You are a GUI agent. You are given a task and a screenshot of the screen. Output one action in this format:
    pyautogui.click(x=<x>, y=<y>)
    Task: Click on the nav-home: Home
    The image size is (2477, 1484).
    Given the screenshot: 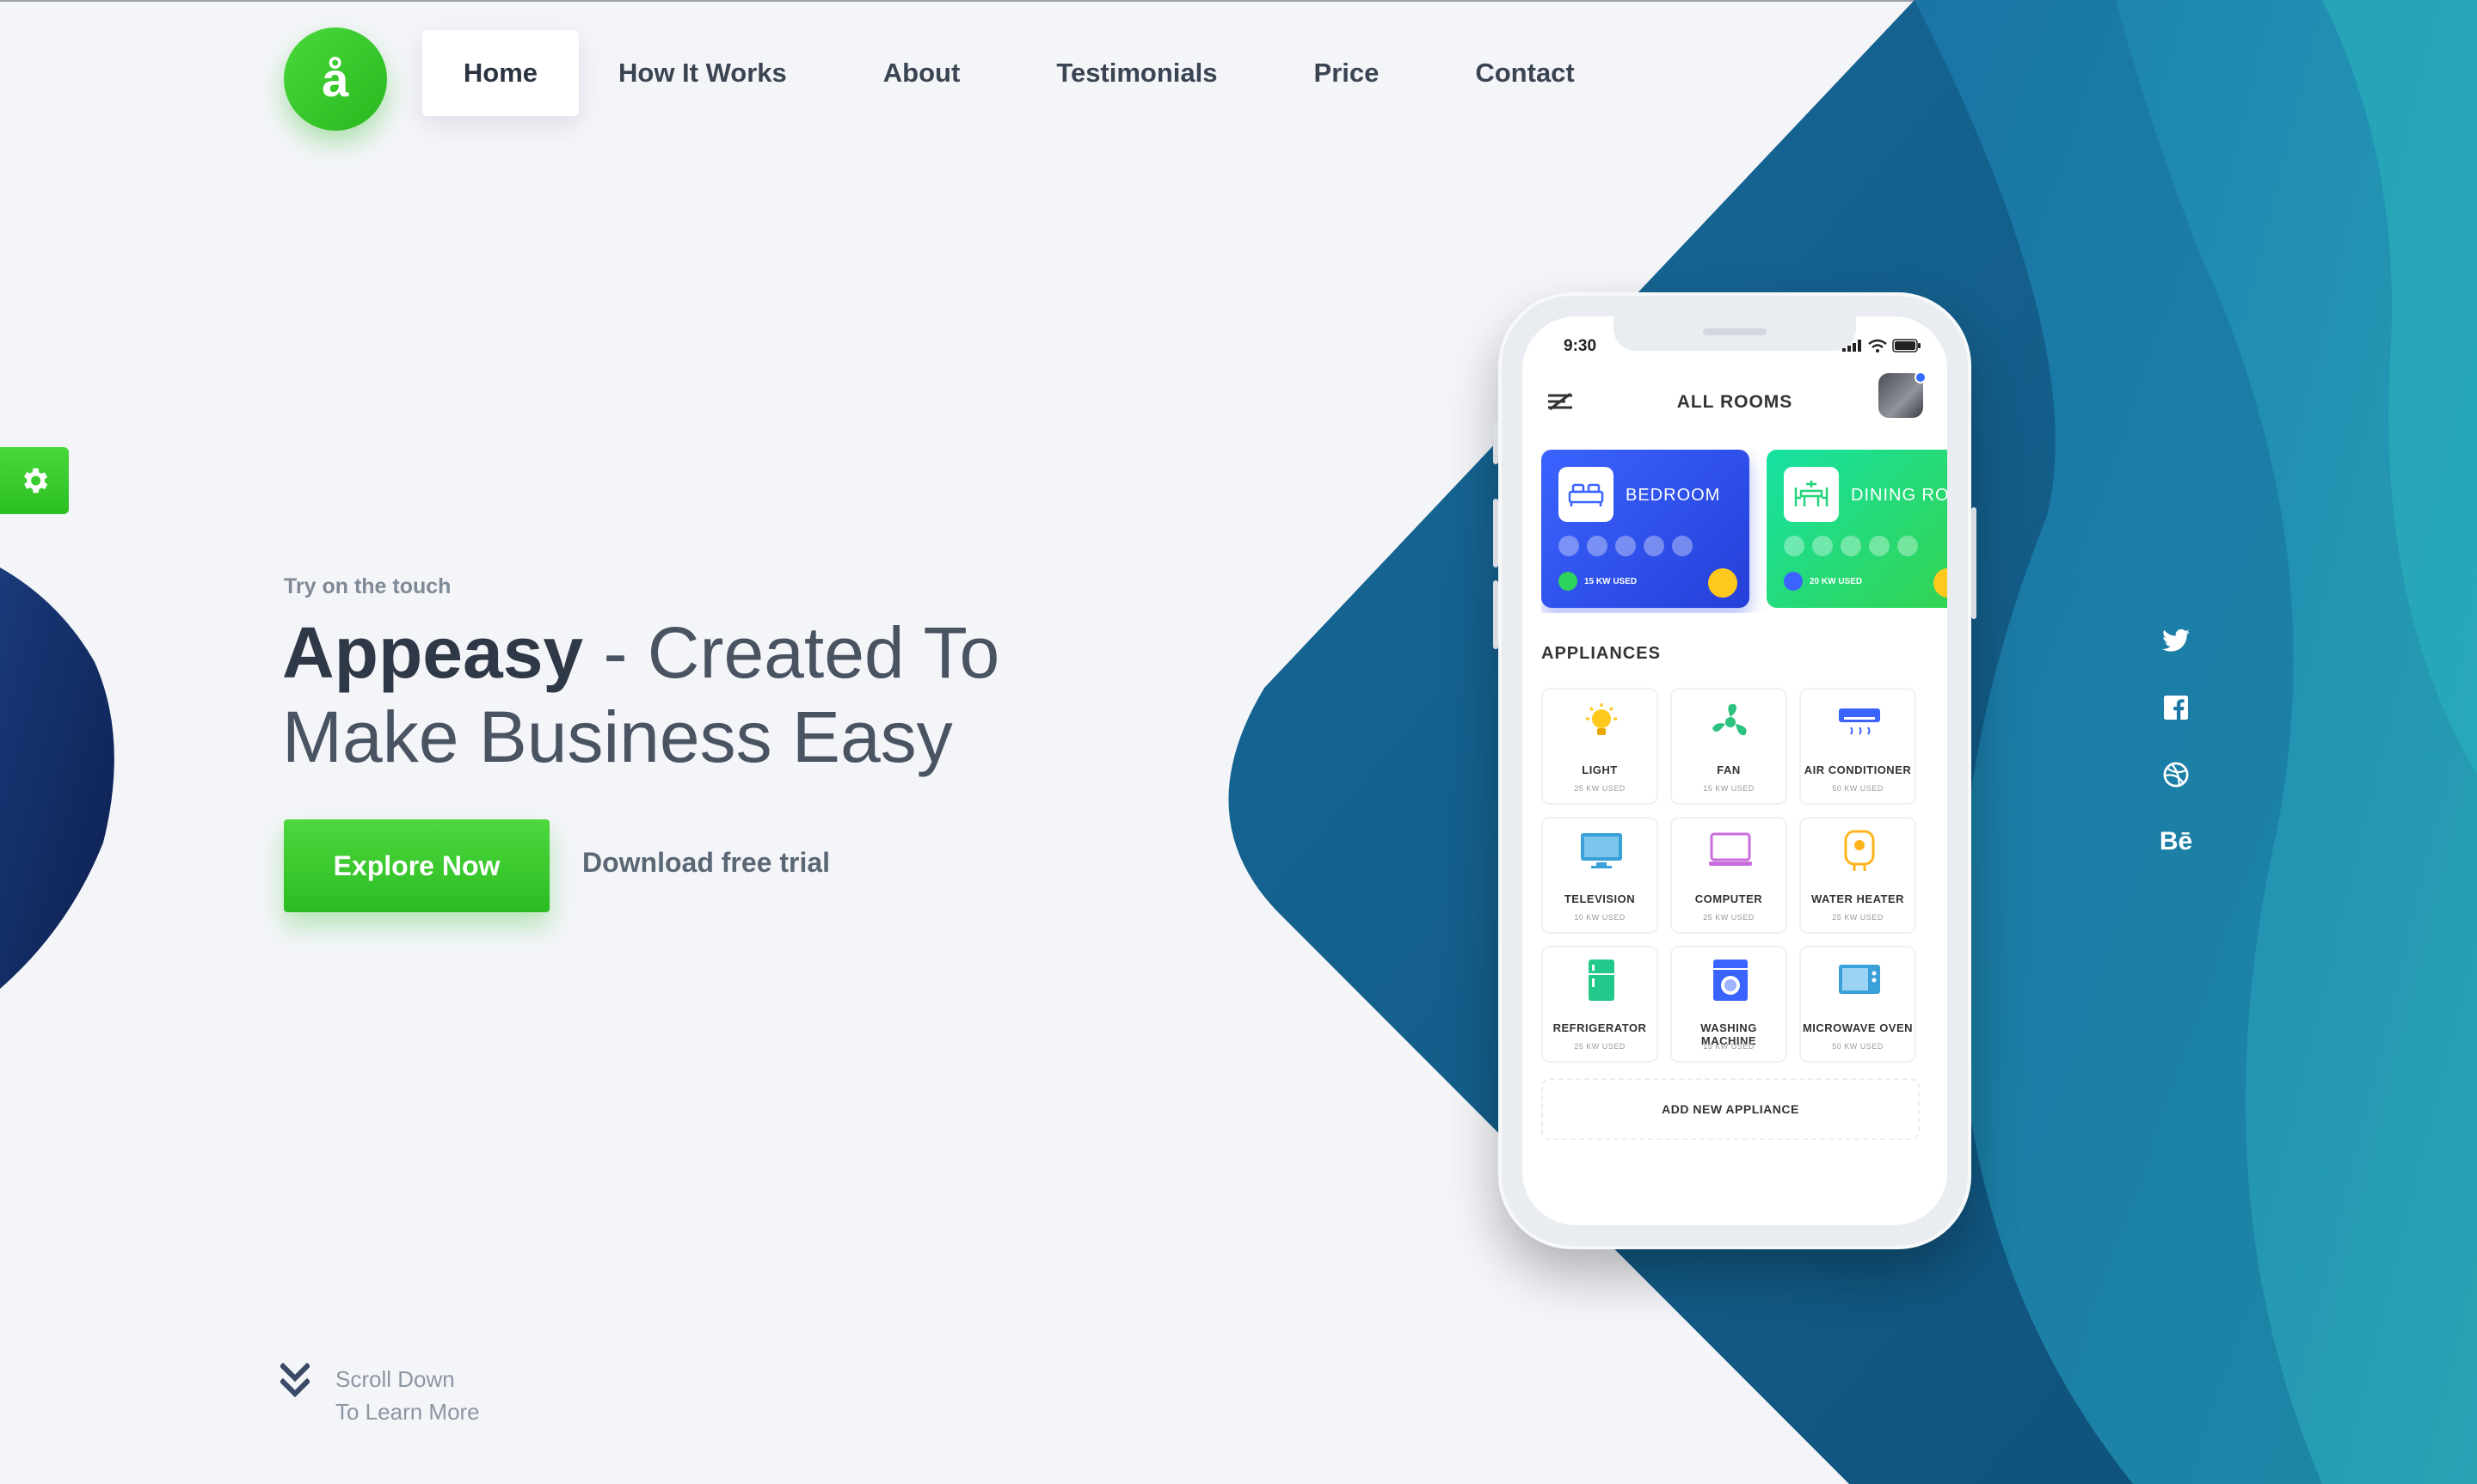 What is the action you would take?
    pyautogui.click(x=501, y=73)
    